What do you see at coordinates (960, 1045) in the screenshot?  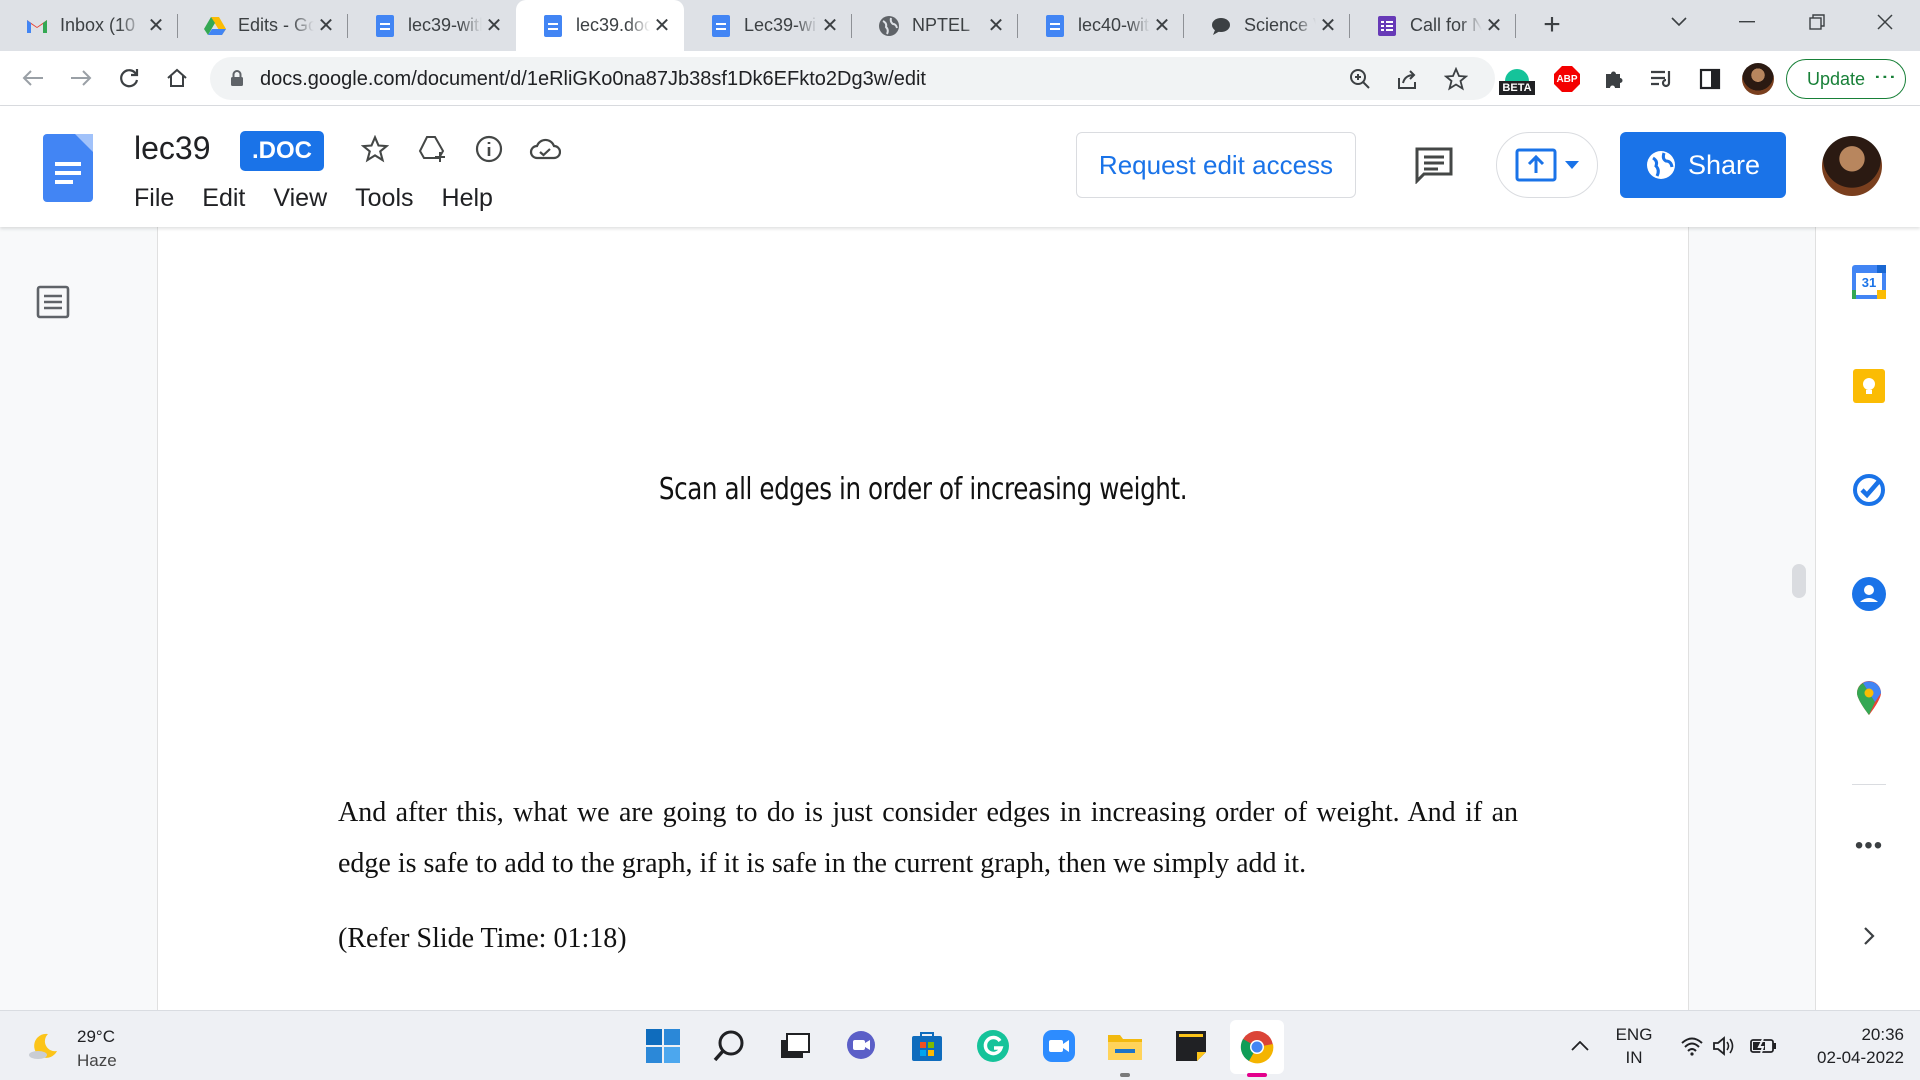 I see `windows-taskbar: 29°C Haze ENG IN 20:36 02-04-2022` at bounding box center [960, 1045].